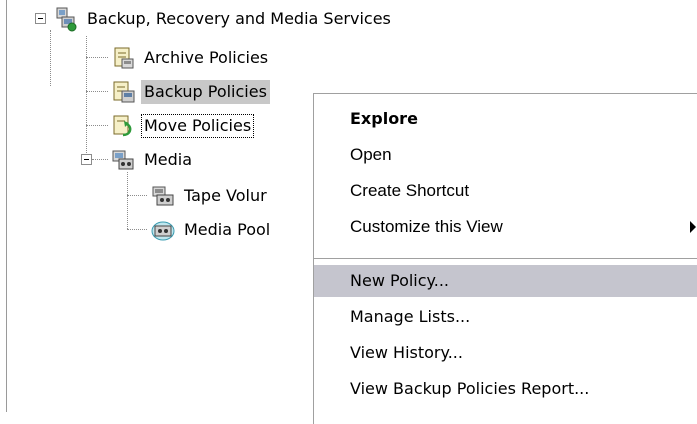  Describe the element at coordinates (505, 155) in the screenshot. I see `menu-item-open: Open` at that location.